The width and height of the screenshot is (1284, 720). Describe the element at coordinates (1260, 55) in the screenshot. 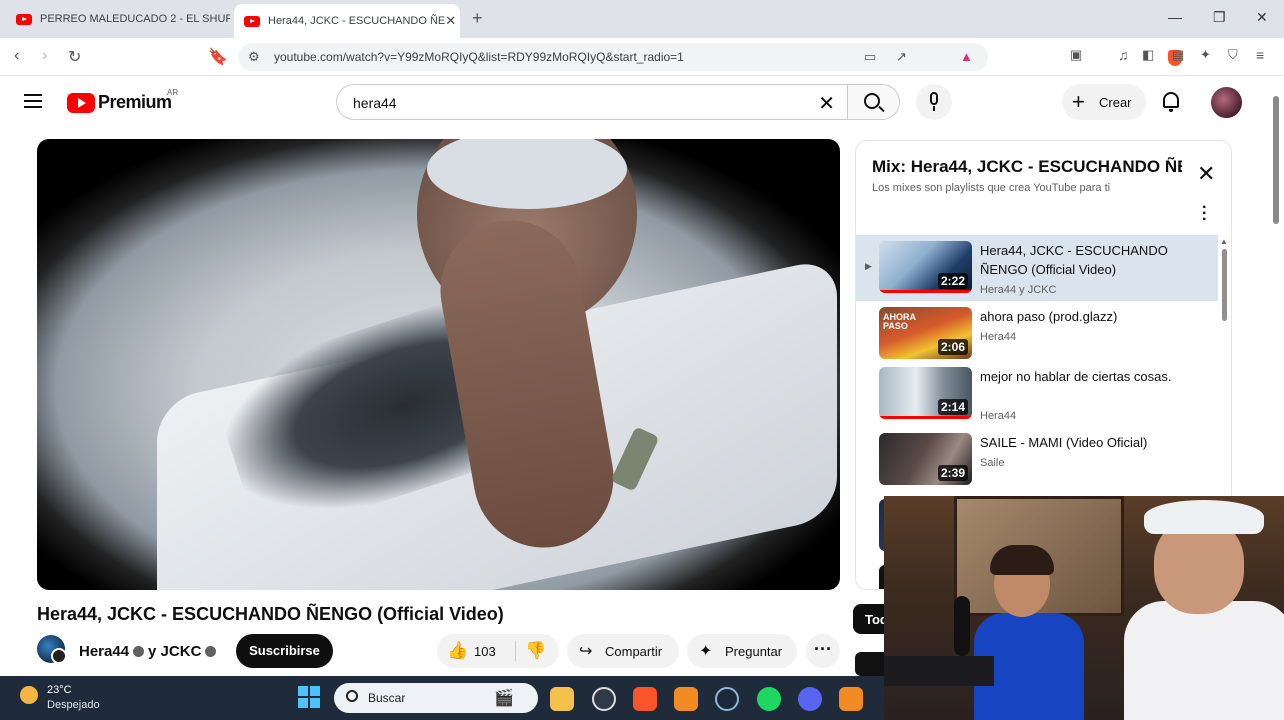

I see `menu-icon: ≡` at that location.